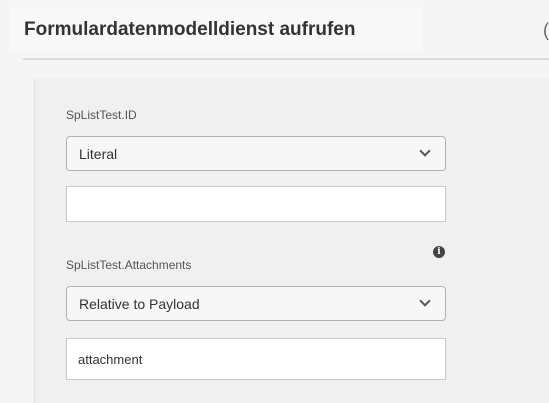 This screenshot has width=549, height=403. What do you see at coordinates (139, 303) in the screenshot?
I see `attachments-mode-value: Relative to Payload` at bounding box center [139, 303].